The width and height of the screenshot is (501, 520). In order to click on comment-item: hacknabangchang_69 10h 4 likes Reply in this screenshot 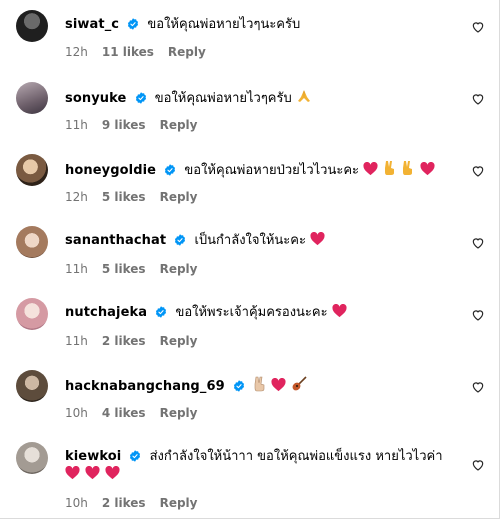, I will do `click(250, 396)`.